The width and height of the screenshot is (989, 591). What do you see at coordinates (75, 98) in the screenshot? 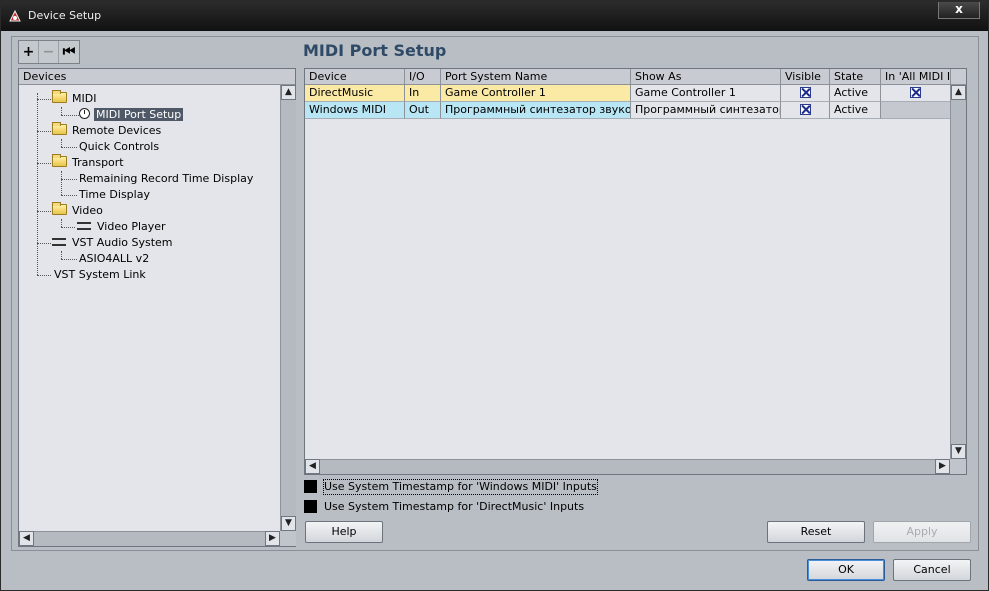
I see `tree-item-midi: MIDI` at bounding box center [75, 98].